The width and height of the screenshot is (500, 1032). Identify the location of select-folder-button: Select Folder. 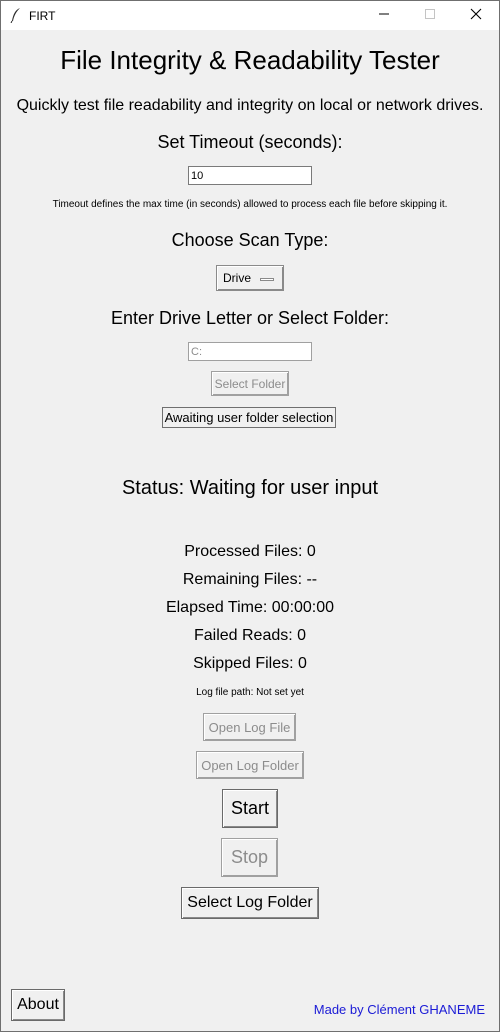
(250, 383).